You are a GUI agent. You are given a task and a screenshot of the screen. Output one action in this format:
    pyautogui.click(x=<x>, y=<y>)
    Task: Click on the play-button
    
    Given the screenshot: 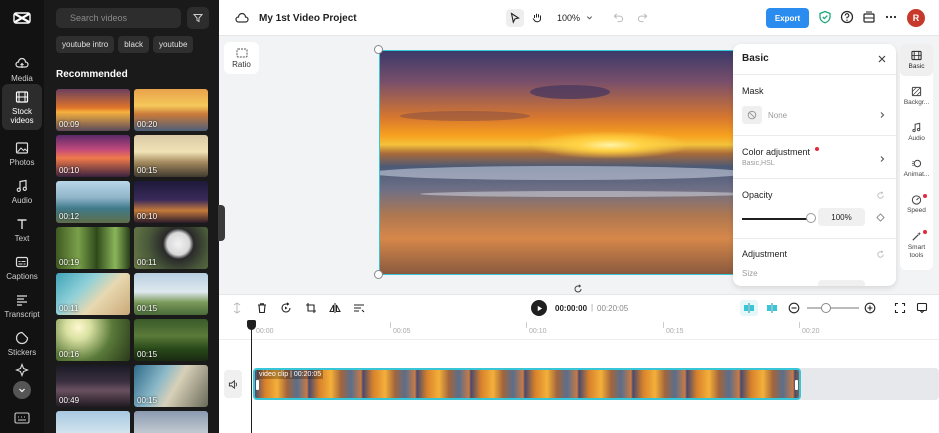 What is the action you would take?
    pyautogui.click(x=539, y=308)
    